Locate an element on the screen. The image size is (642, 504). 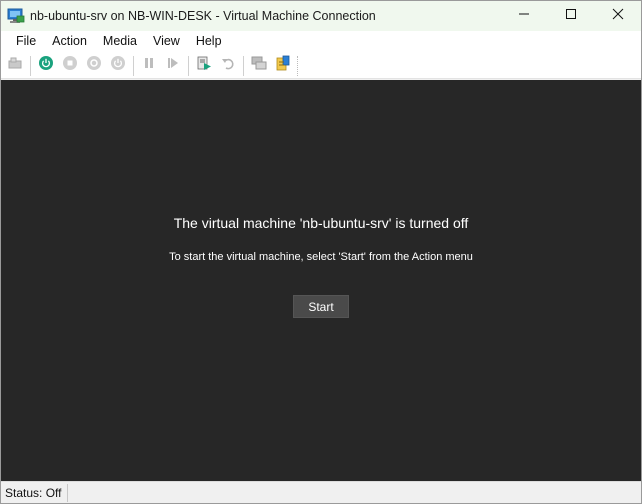
menu-media: Media is located at coordinates (120, 42).